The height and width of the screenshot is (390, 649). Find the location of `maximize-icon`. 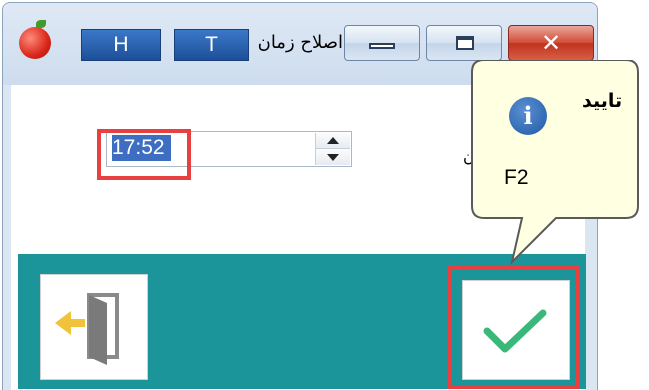

maximize-icon is located at coordinates (465, 43).